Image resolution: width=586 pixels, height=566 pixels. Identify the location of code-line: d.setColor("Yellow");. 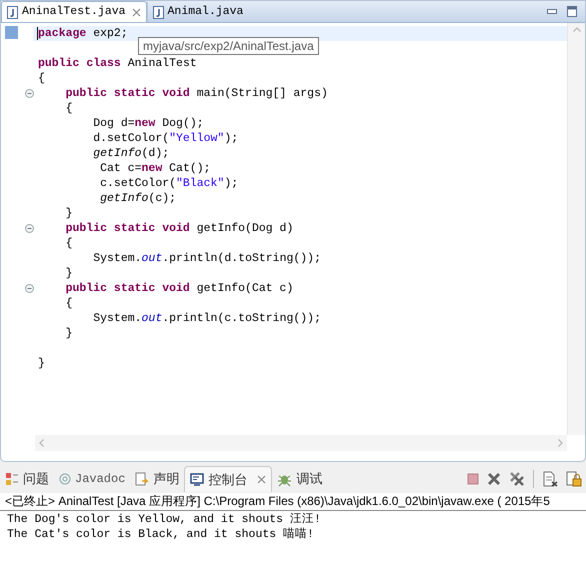
(165, 138).